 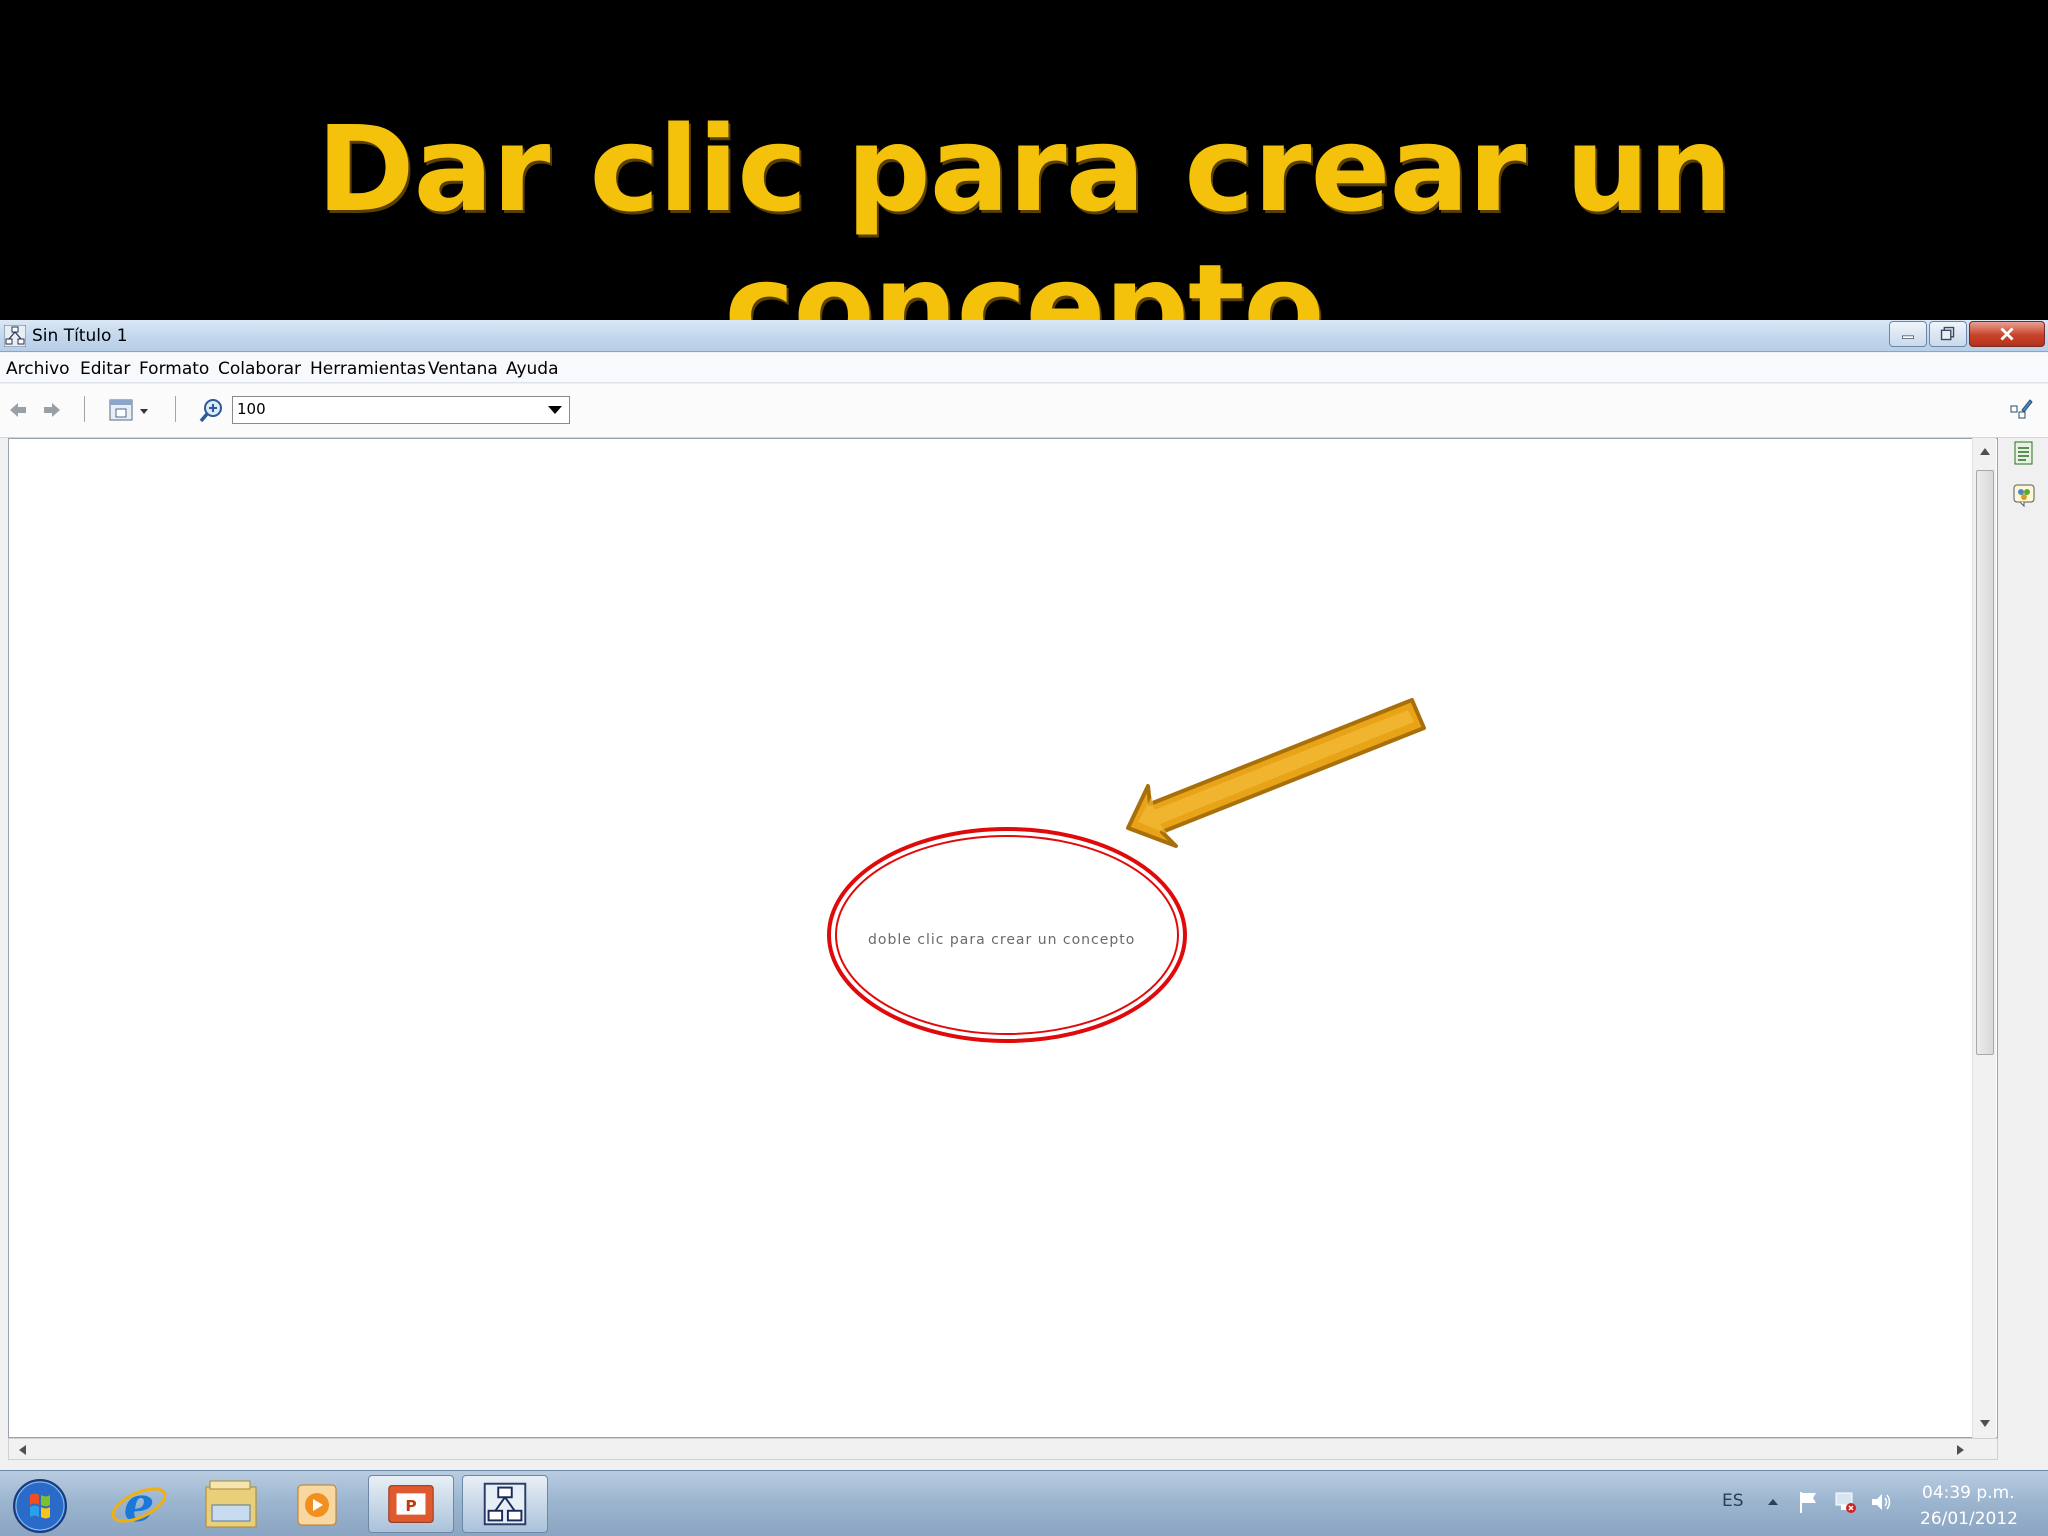 What do you see at coordinates (35, 1504) in the screenshot?
I see `windows-start-icon` at bounding box center [35, 1504].